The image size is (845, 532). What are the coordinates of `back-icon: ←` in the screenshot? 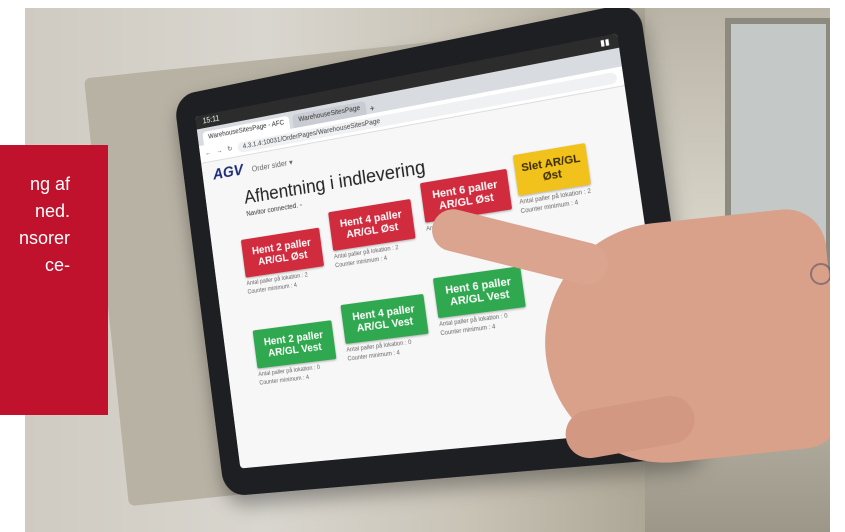 It's located at (208, 153).